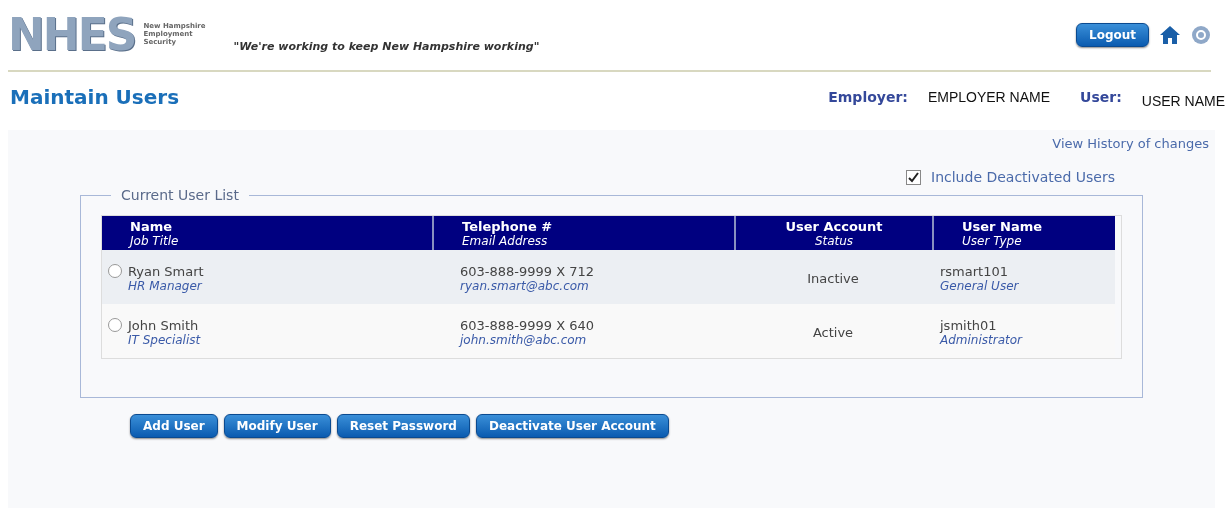 Image resolution: width=1231 pixels, height=508 pixels. What do you see at coordinates (1130, 143) in the screenshot?
I see `history-link: View History of changes` at bounding box center [1130, 143].